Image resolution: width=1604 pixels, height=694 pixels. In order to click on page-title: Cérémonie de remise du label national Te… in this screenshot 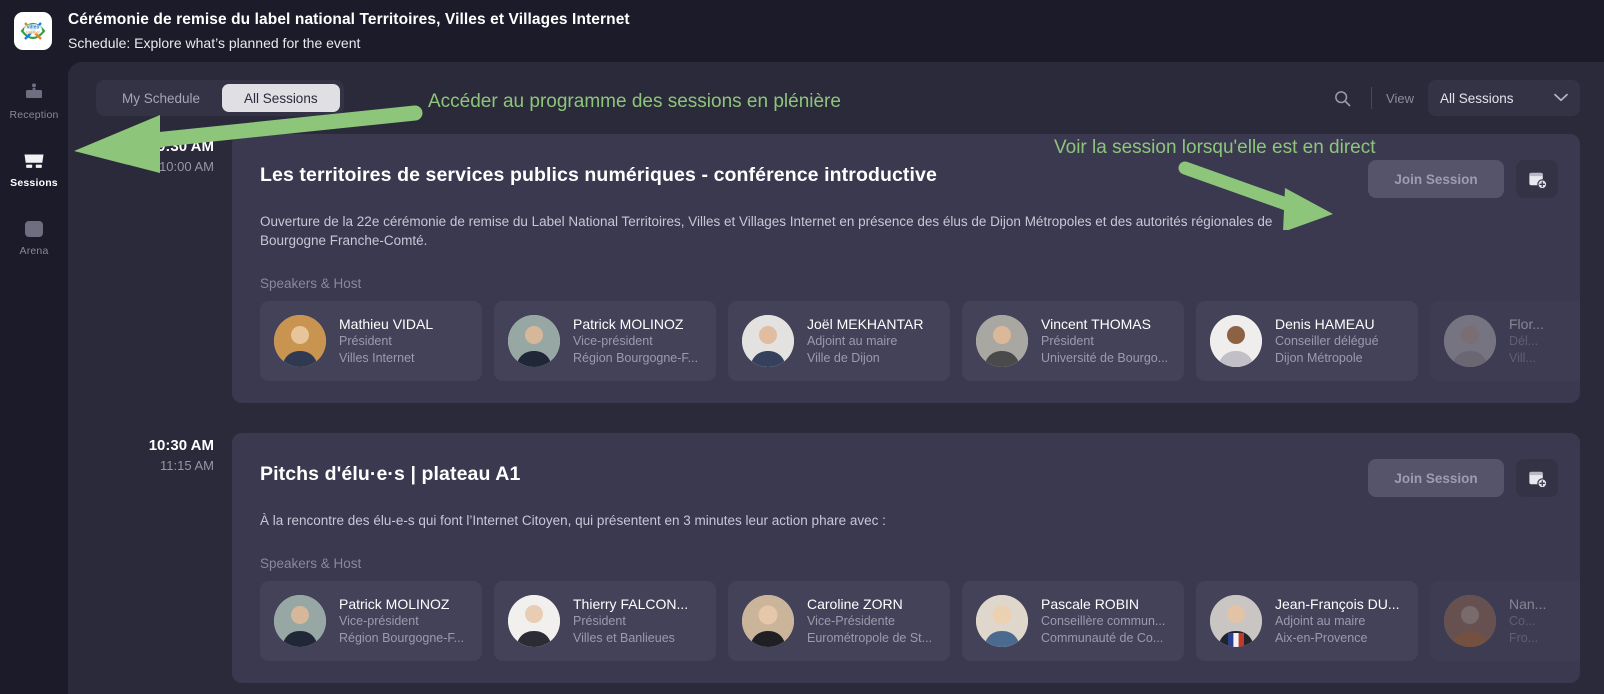, I will do `click(349, 19)`.